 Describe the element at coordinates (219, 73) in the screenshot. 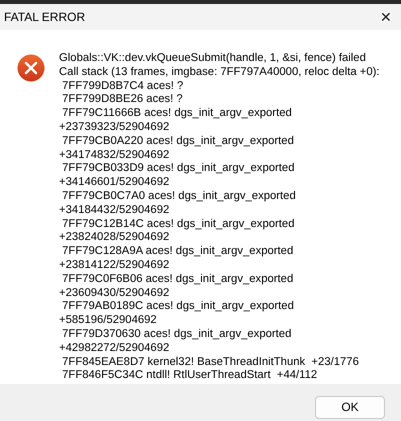

I see `message-line: Call stack (13 frames, imgbase: 7FF797A40000, reloc delta +0):` at that location.